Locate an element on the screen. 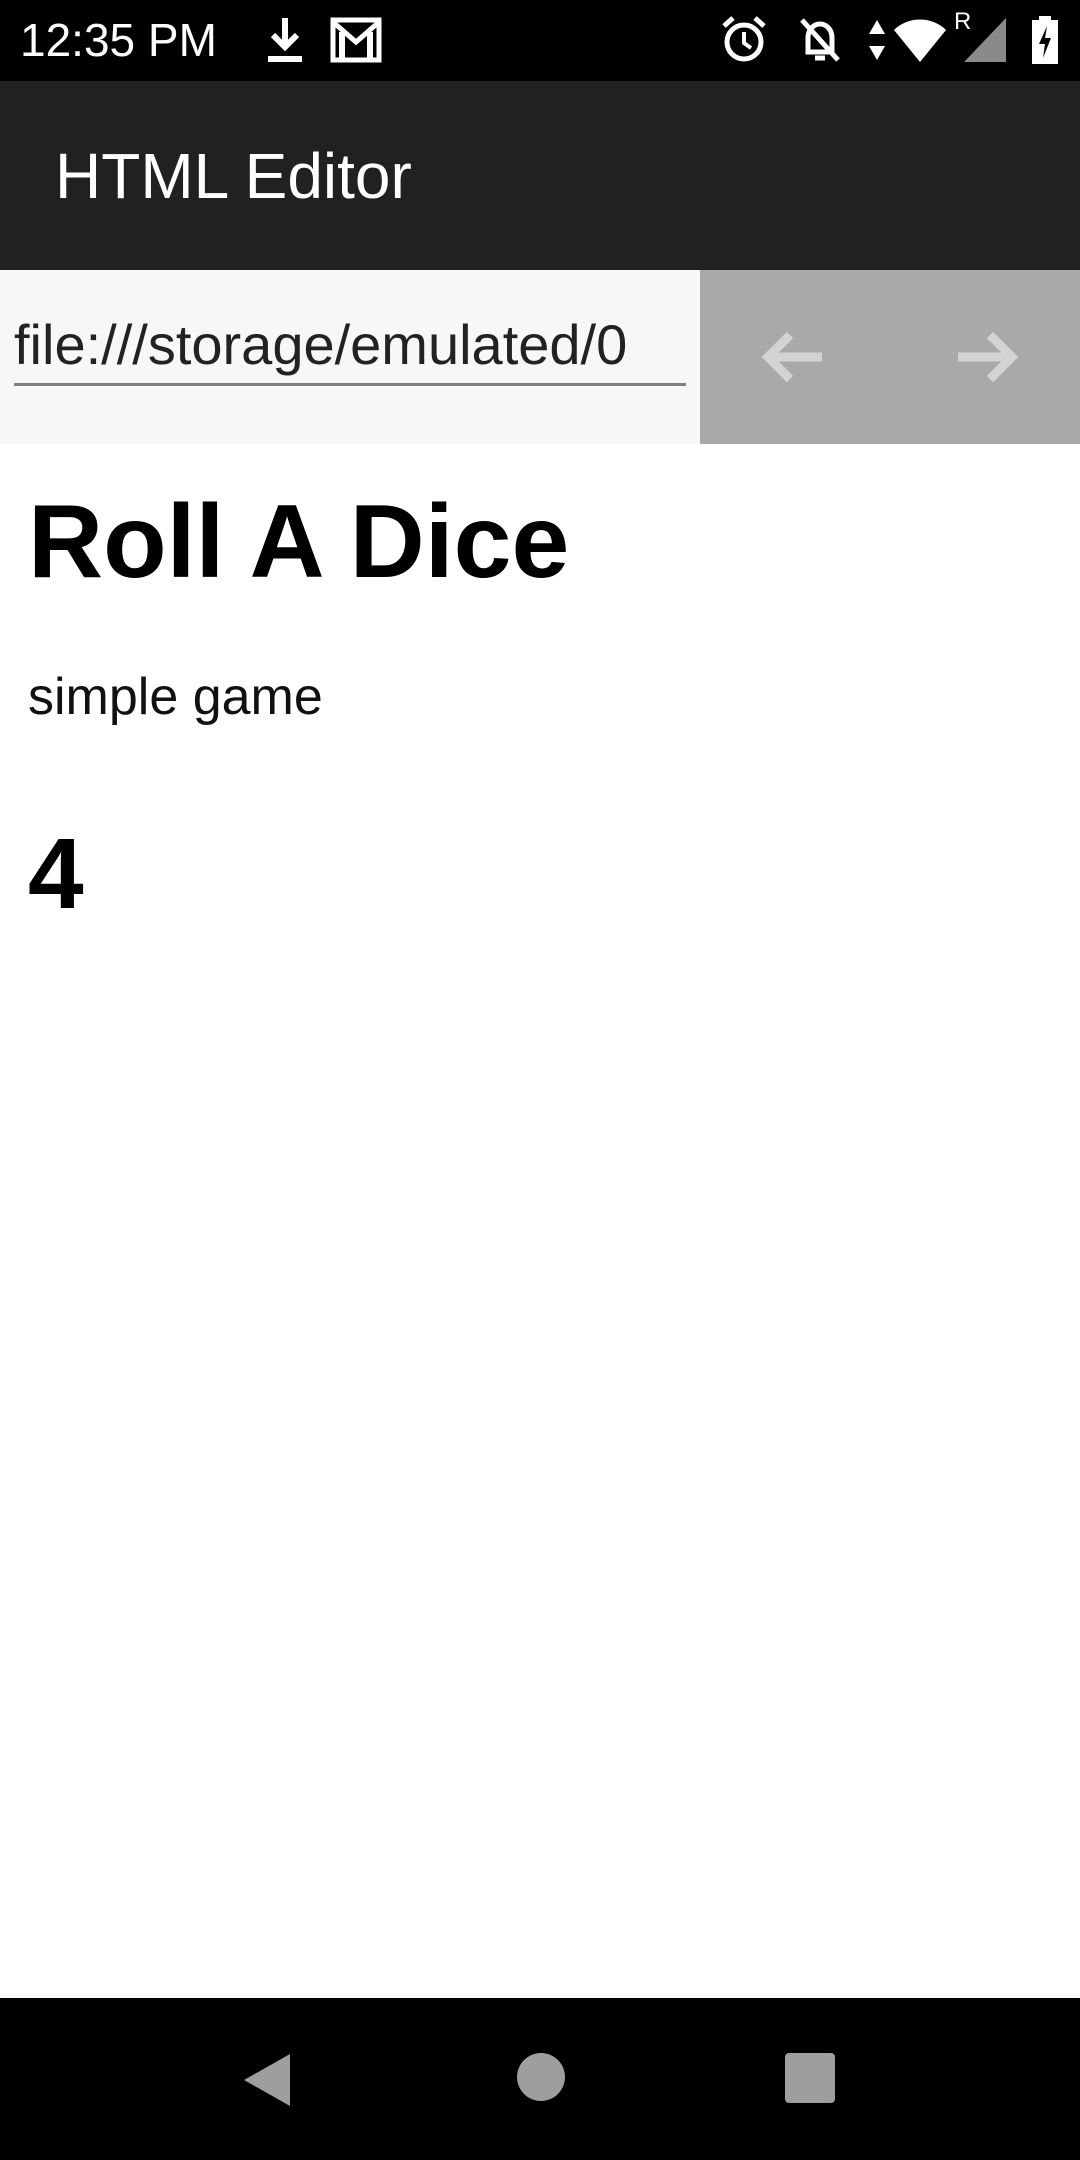 This screenshot has width=1080, height=2160. back-triangle-icon is located at coordinates (267, 2080).